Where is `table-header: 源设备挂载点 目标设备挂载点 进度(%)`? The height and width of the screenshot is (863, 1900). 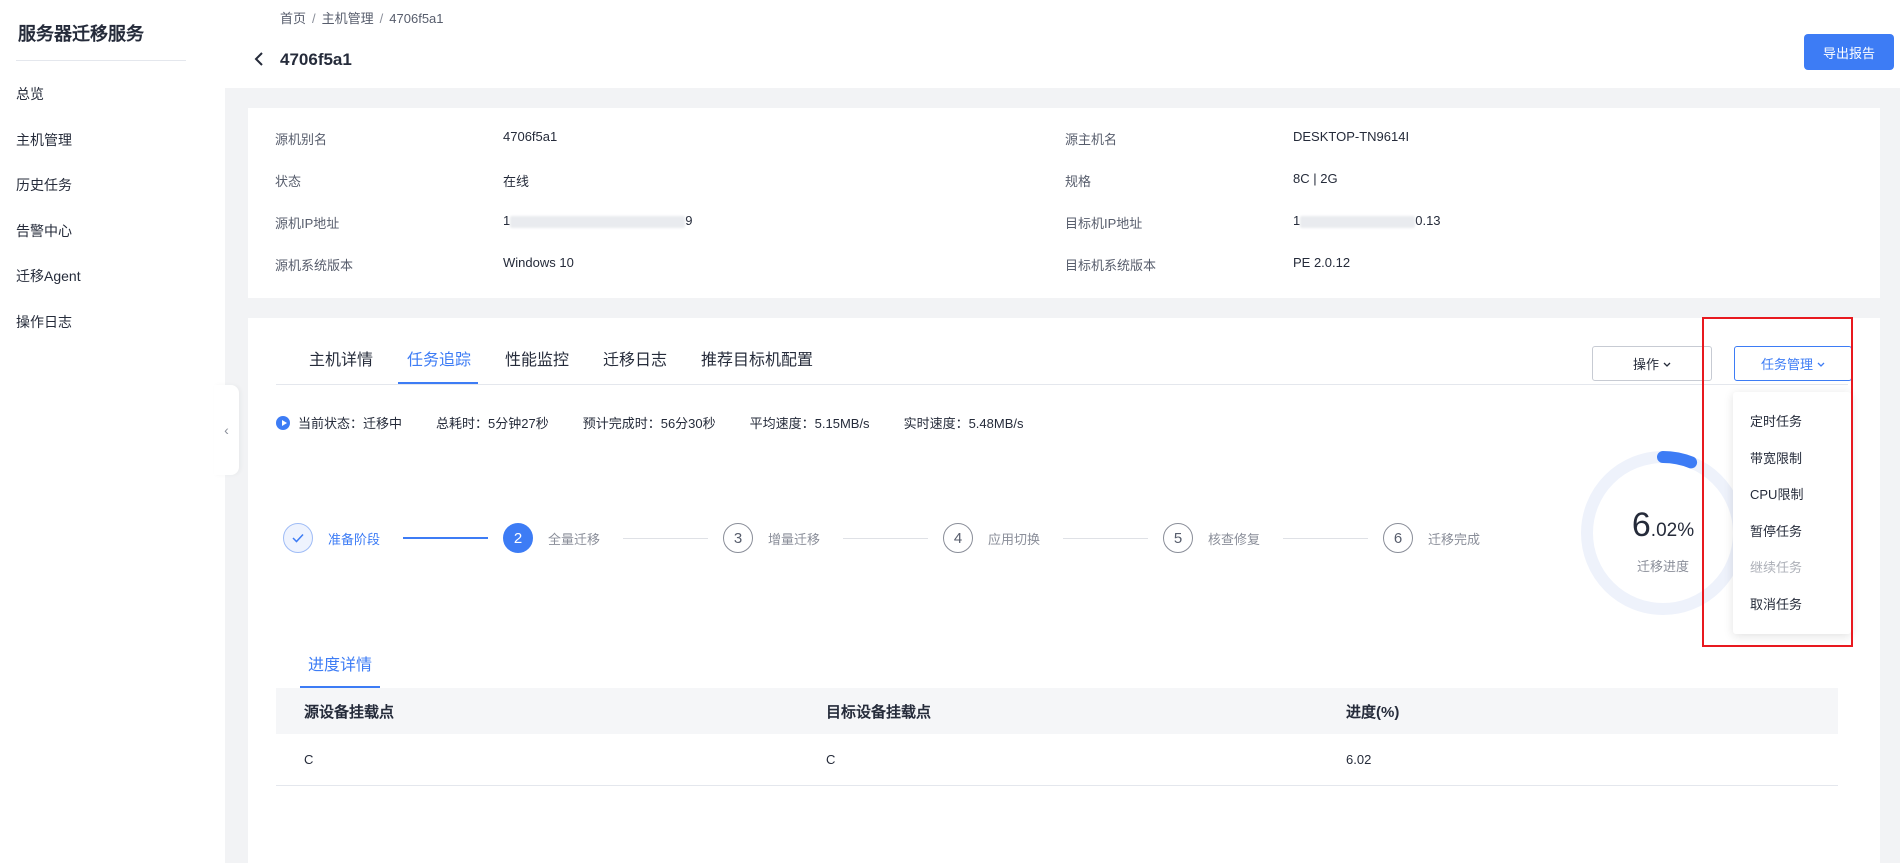
table-header: 源设备挂载点 目标设备挂载点 进度(%) is located at coordinates (1057, 711).